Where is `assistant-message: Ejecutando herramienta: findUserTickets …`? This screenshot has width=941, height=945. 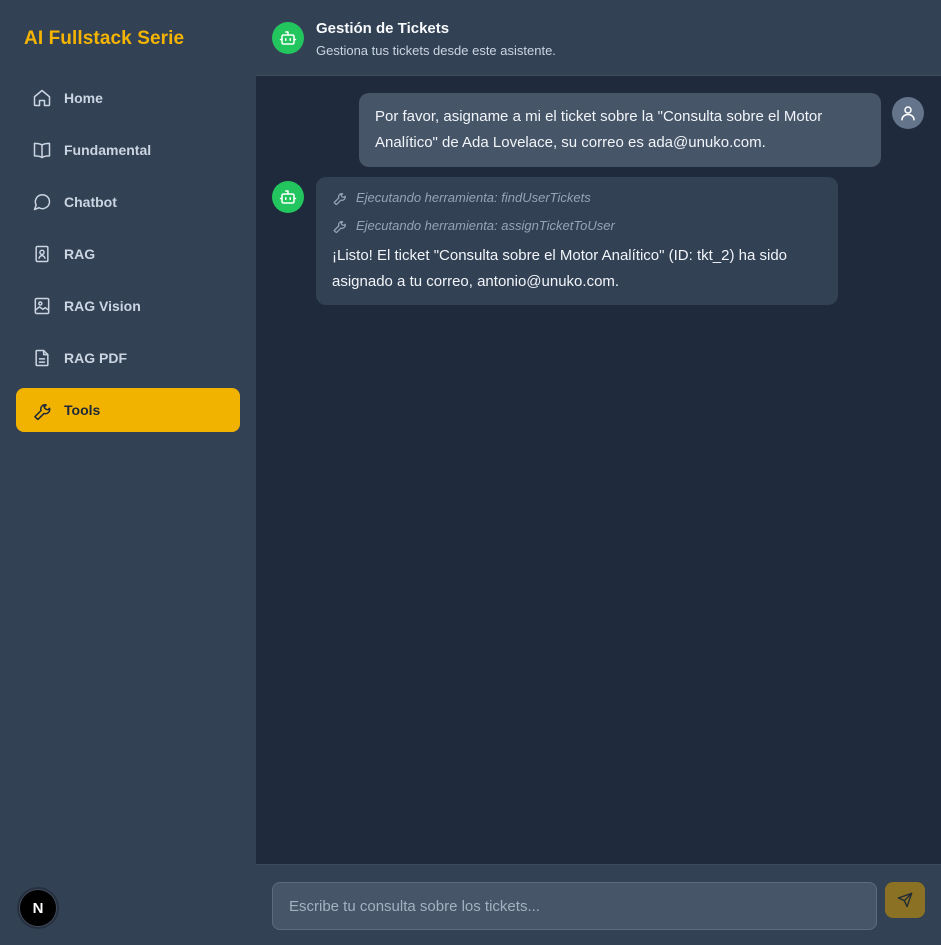
assistant-message: Ejecutando herramienta: findUserTickets … is located at coordinates (577, 241).